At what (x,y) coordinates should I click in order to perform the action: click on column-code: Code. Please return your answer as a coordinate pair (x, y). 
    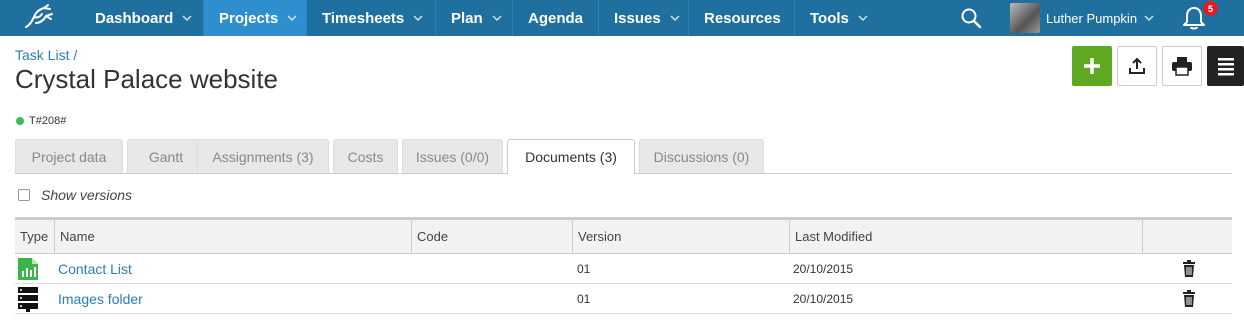
    Looking at the image, I should click on (492, 236).